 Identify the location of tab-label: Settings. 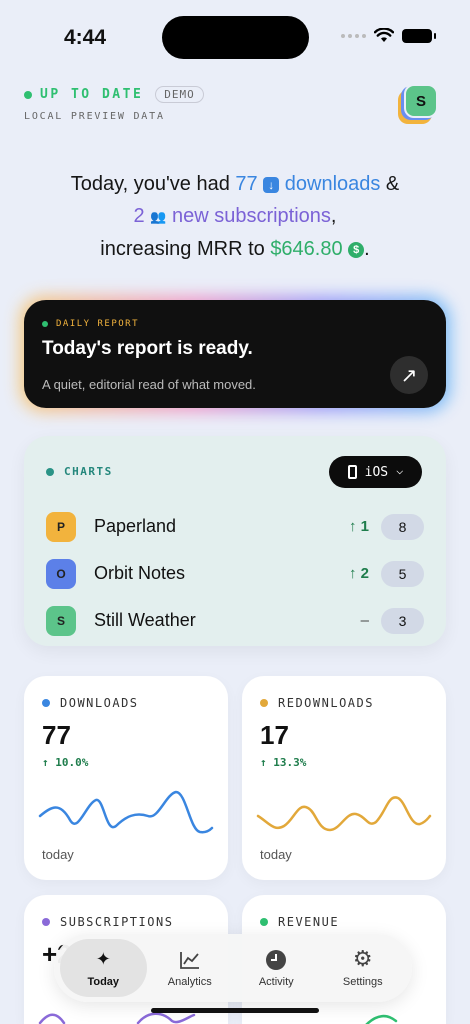
(362, 981).